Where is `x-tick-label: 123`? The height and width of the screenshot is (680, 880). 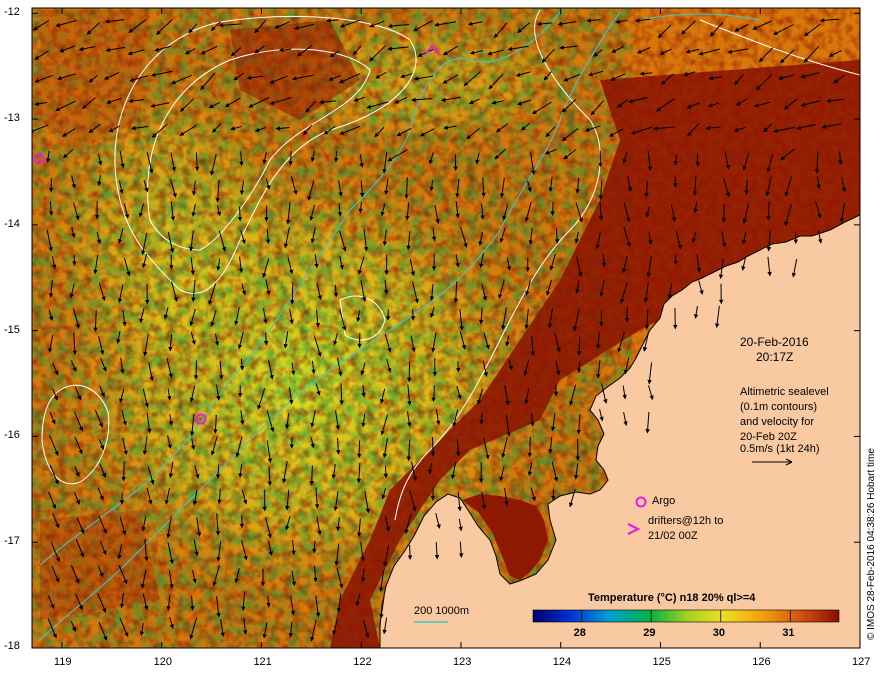 x-tick-label: 123 is located at coordinates (462, 662).